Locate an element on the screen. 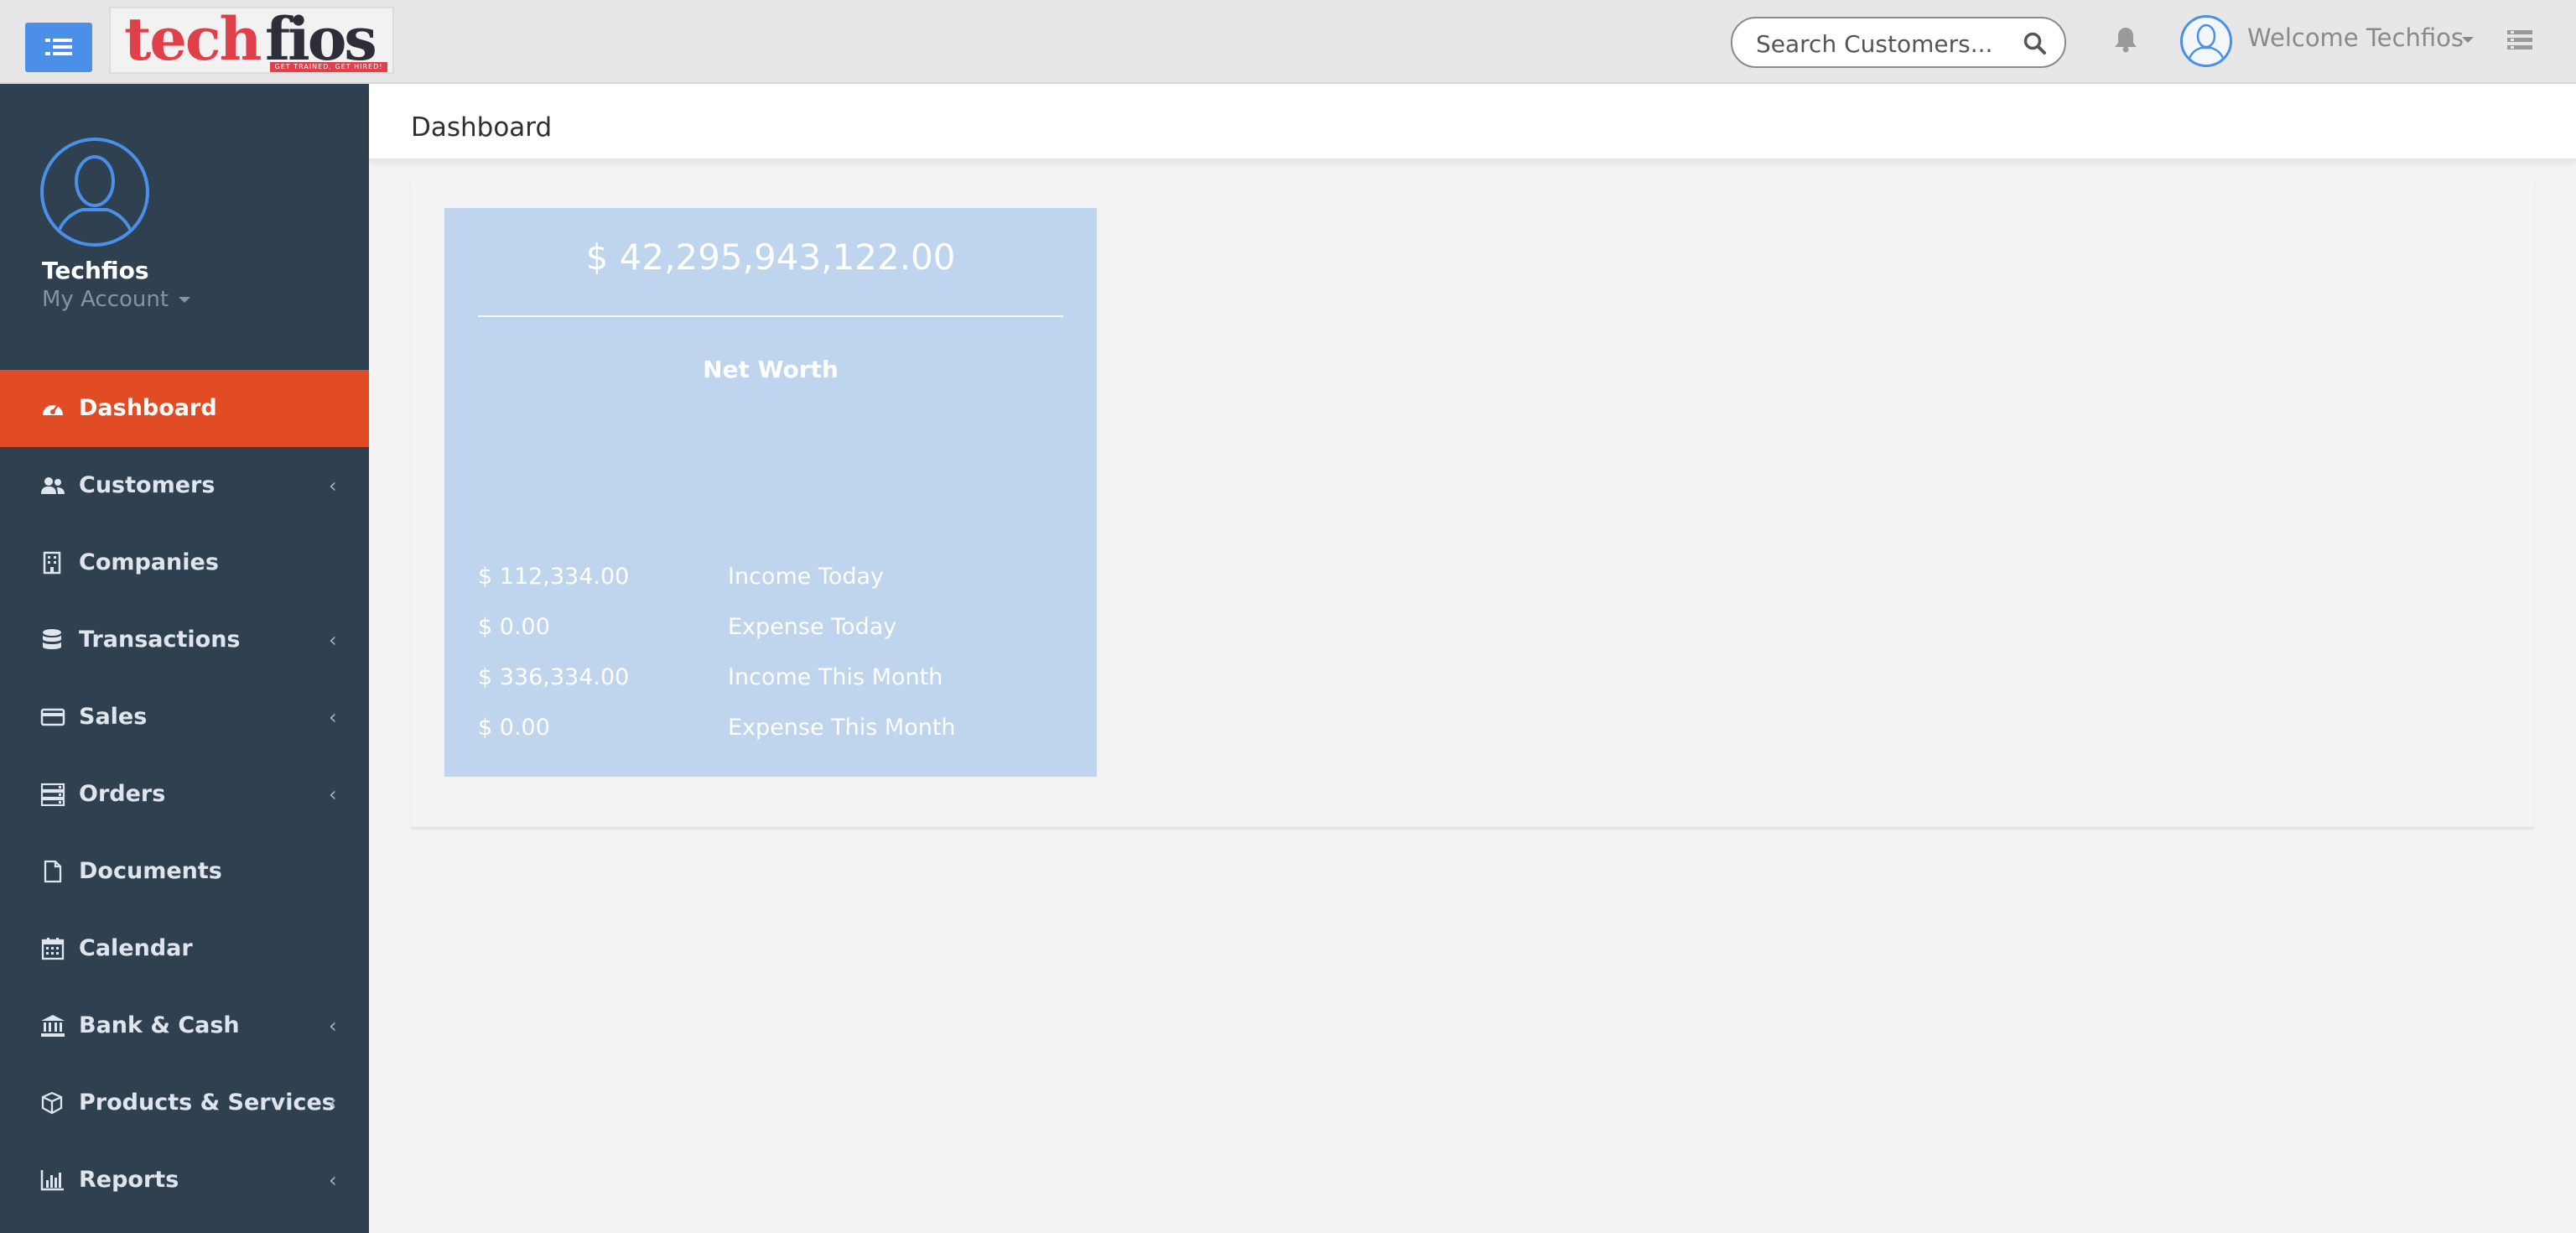  profile-avatar is located at coordinates (94, 193).